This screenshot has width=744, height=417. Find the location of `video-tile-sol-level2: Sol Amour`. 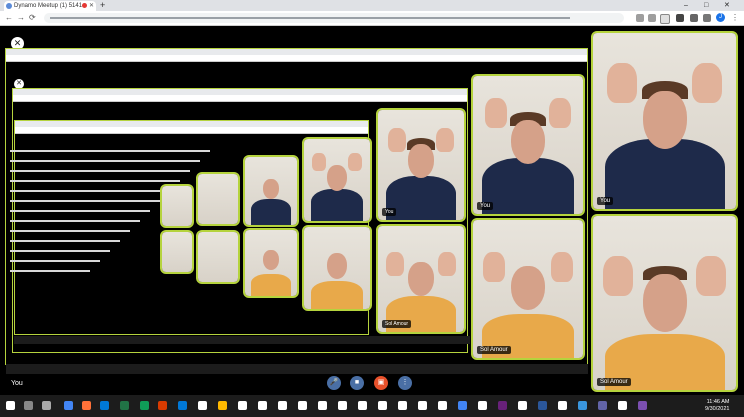

video-tile-sol-level2: Sol Amour is located at coordinates (421, 279).